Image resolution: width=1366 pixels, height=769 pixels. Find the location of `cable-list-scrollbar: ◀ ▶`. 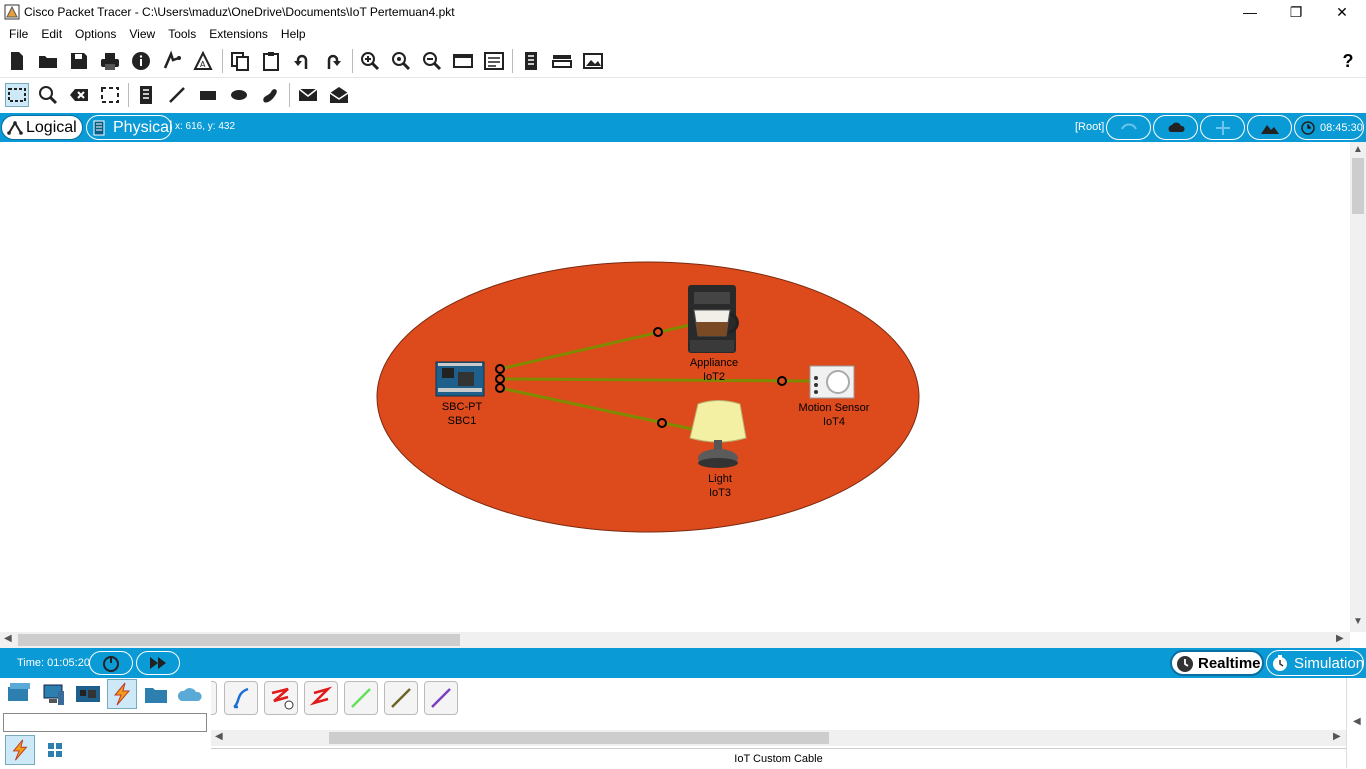

cable-list-scrollbar: ◀ ▶ is located at coordinates (778, 738).